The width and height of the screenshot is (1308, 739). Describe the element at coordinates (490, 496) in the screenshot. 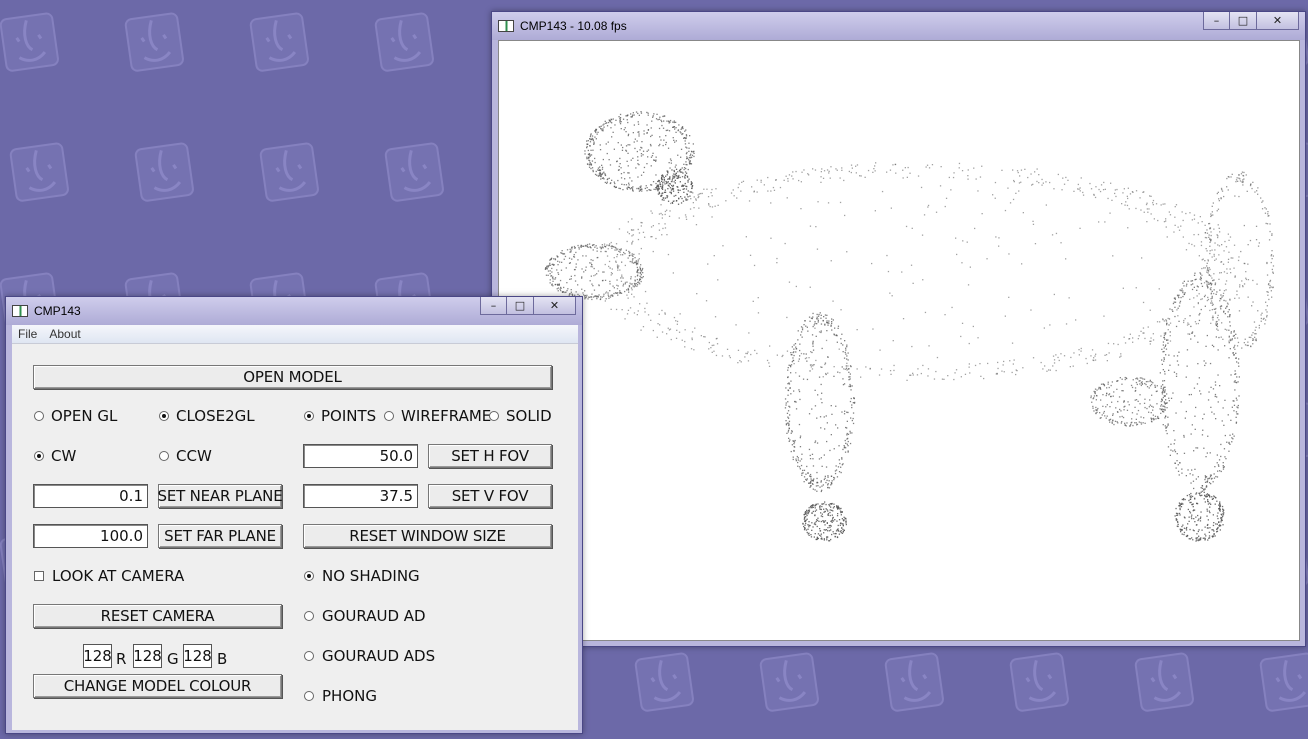

I see `set-v-fov-button: SET V FOV` at that location.